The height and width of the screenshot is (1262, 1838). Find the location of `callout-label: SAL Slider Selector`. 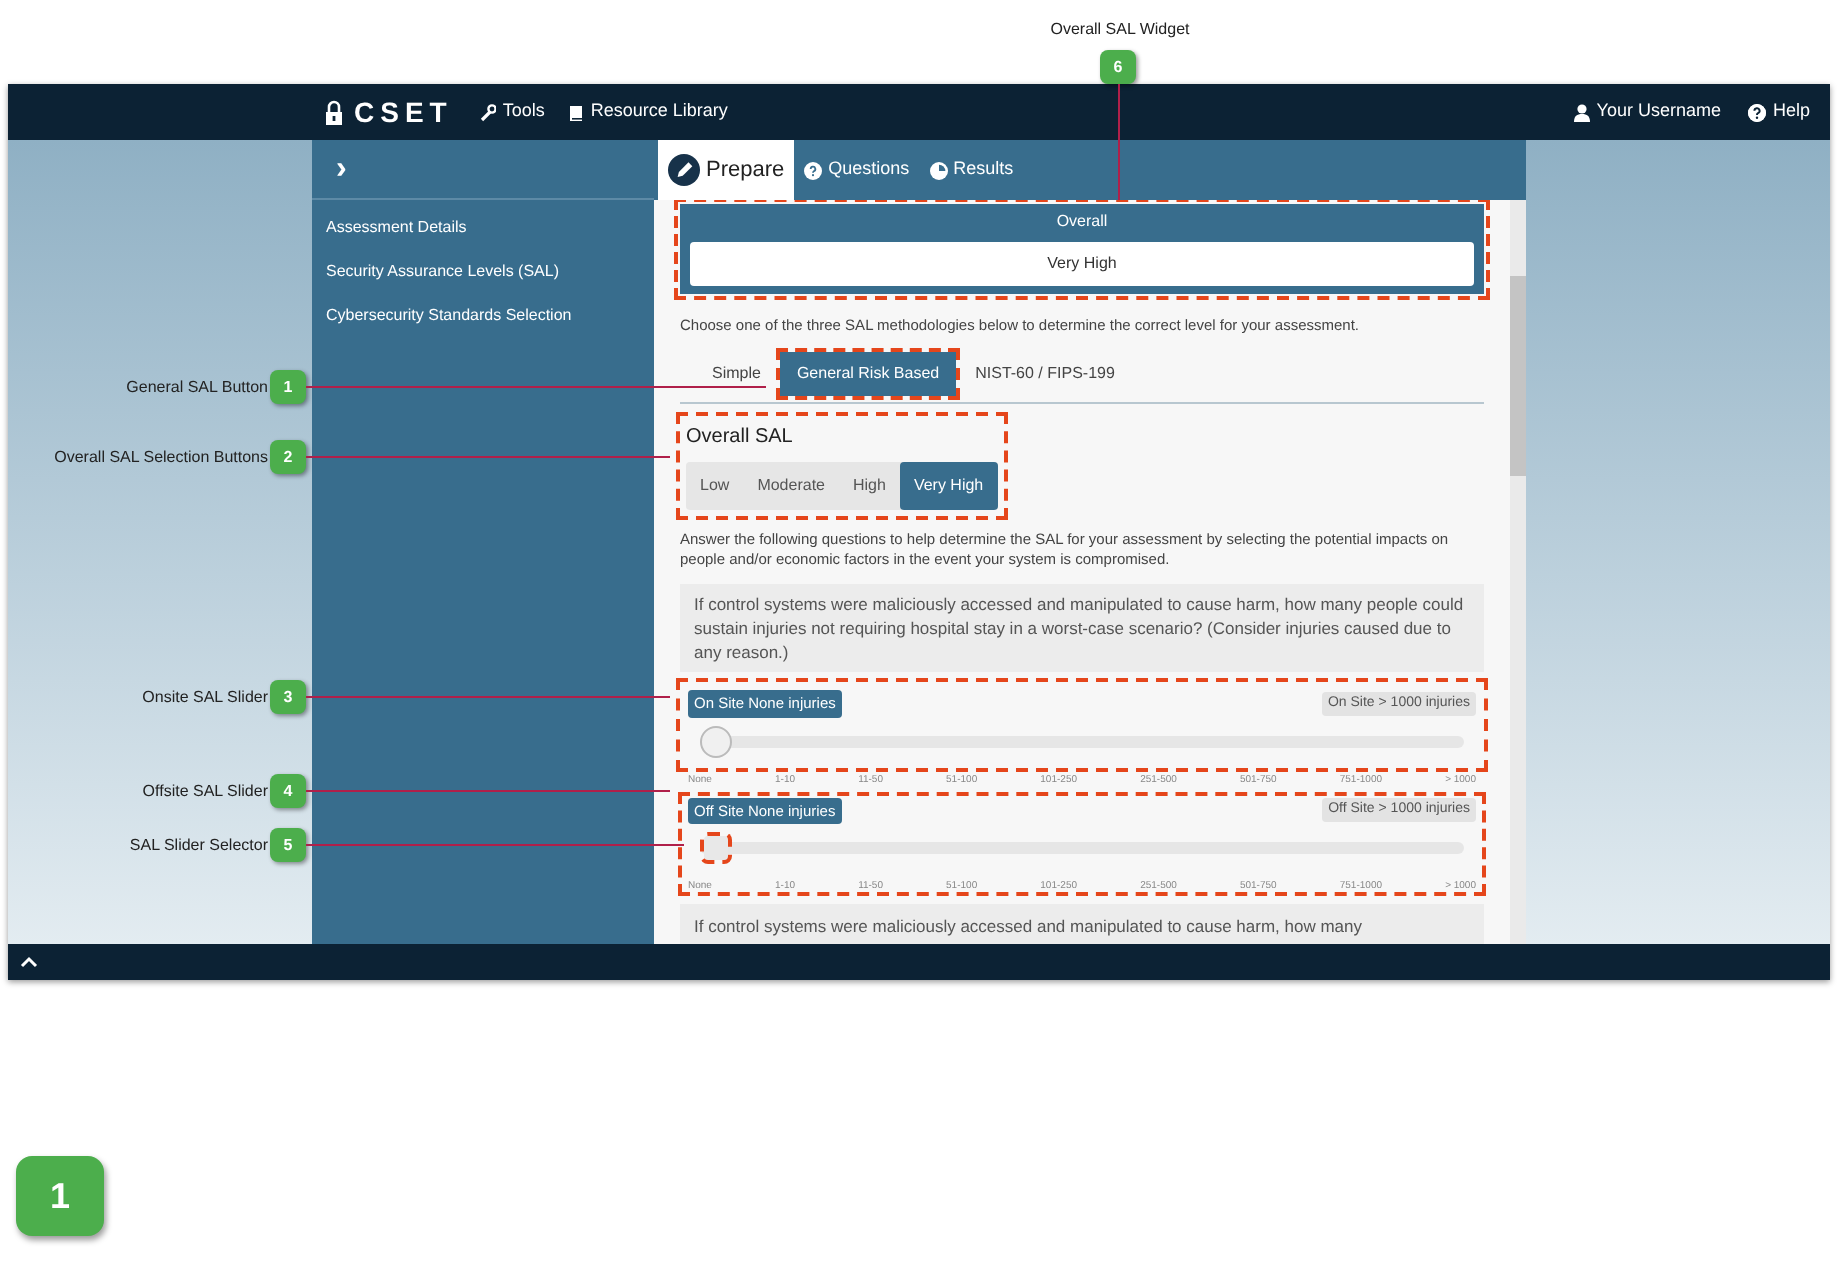

callout-label: SAL Slider Selector is located at coordinates (198, 846).